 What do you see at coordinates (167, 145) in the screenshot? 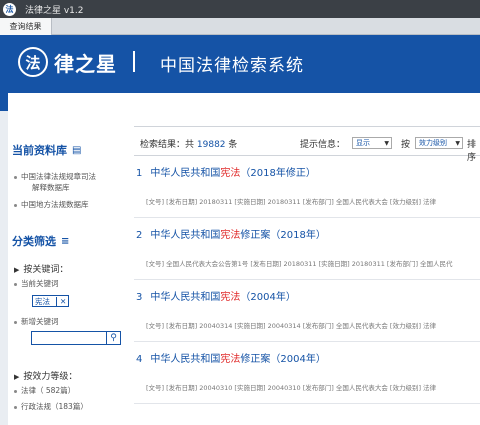
I see `result-count-label: 检索结果：共` at bounding box center [167, 145].